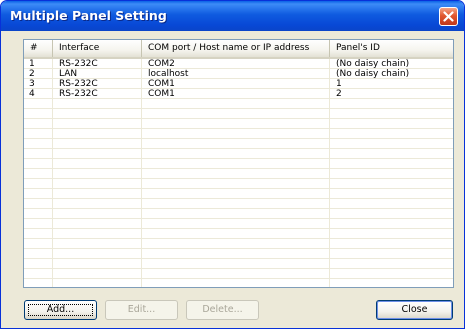  Describe the element at coordinates (238, 64) in the screenshot. I see `list-row: 1 RS-232C COM2 (No daisy chain)` at that location.